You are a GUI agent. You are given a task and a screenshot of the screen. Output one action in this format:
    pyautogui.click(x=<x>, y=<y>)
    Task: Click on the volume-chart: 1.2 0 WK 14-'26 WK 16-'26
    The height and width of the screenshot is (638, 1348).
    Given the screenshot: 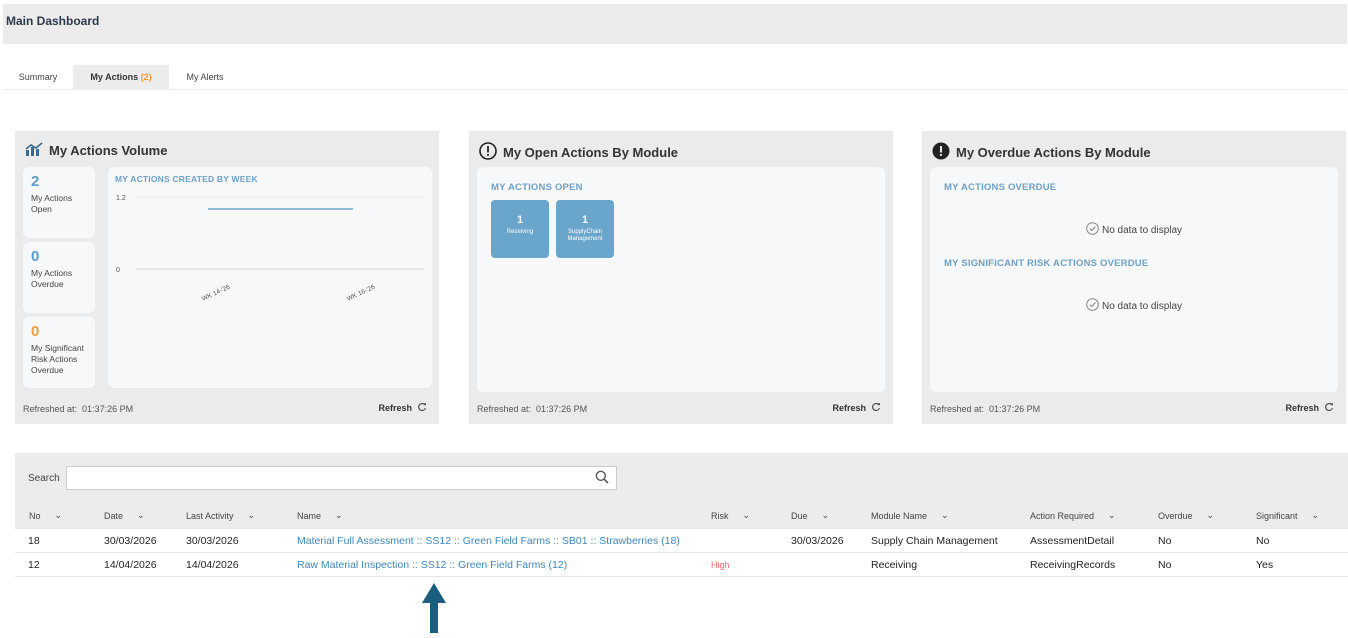 What is the action you would take?
    pyautogui.click(x=270, y=249)
    